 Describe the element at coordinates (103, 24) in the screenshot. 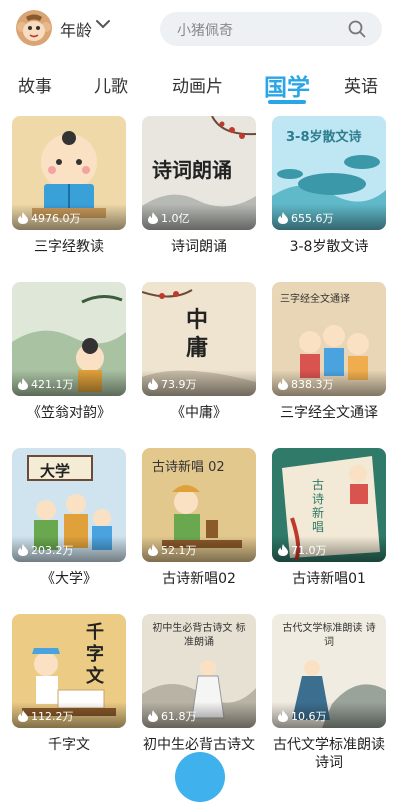

I see `chevron-down-icon` at that location.